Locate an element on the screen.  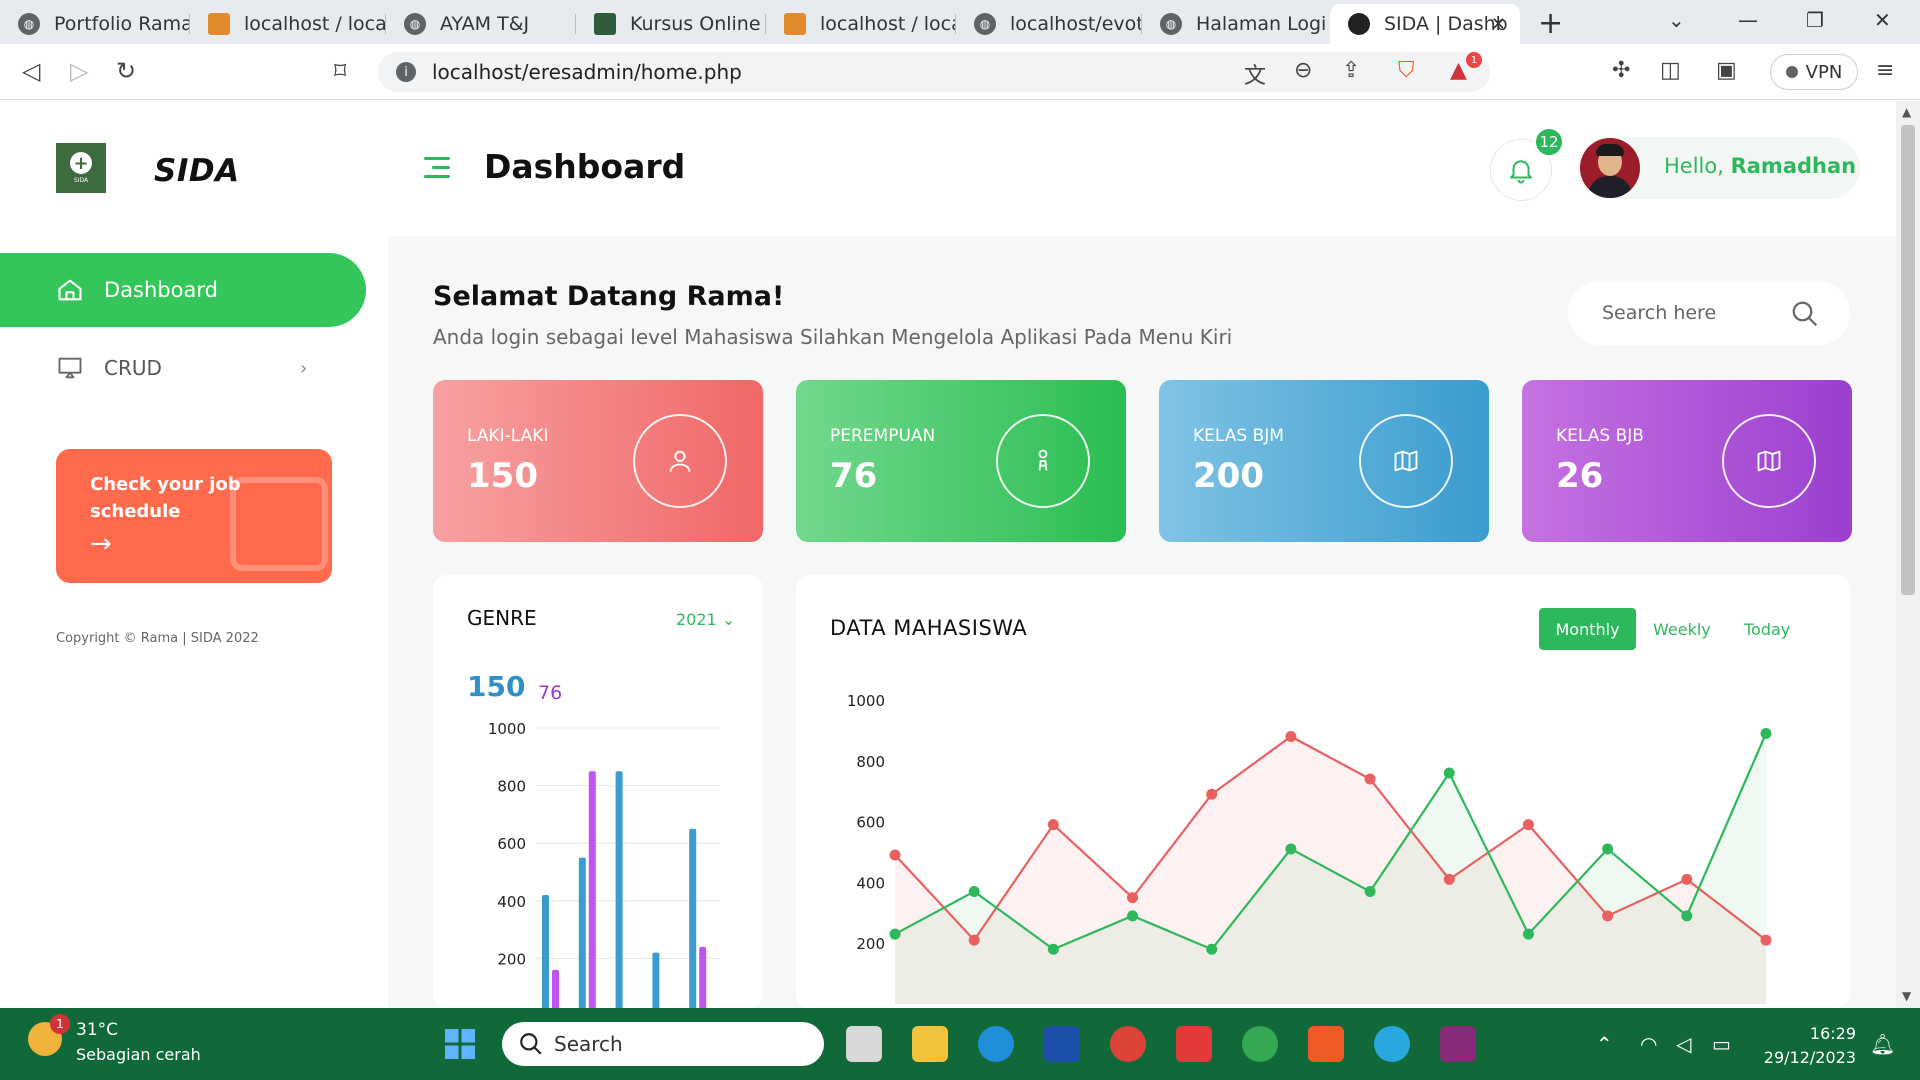
notification-badge: 12 is located at coordinates (1549, 142).